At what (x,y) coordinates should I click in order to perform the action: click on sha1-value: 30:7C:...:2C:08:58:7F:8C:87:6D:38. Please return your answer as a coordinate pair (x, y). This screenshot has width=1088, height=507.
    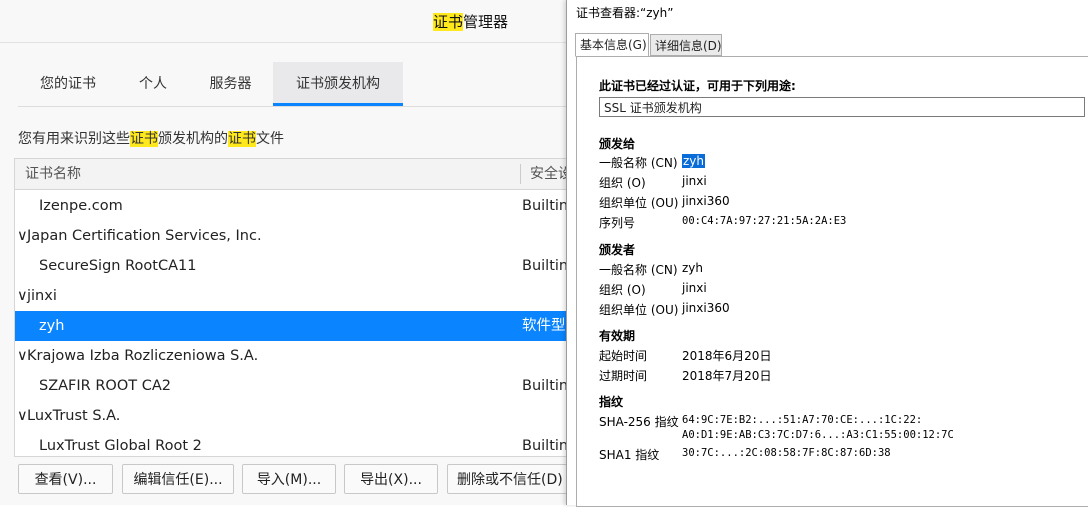
    Looking at the image, I should click on (786, 453).